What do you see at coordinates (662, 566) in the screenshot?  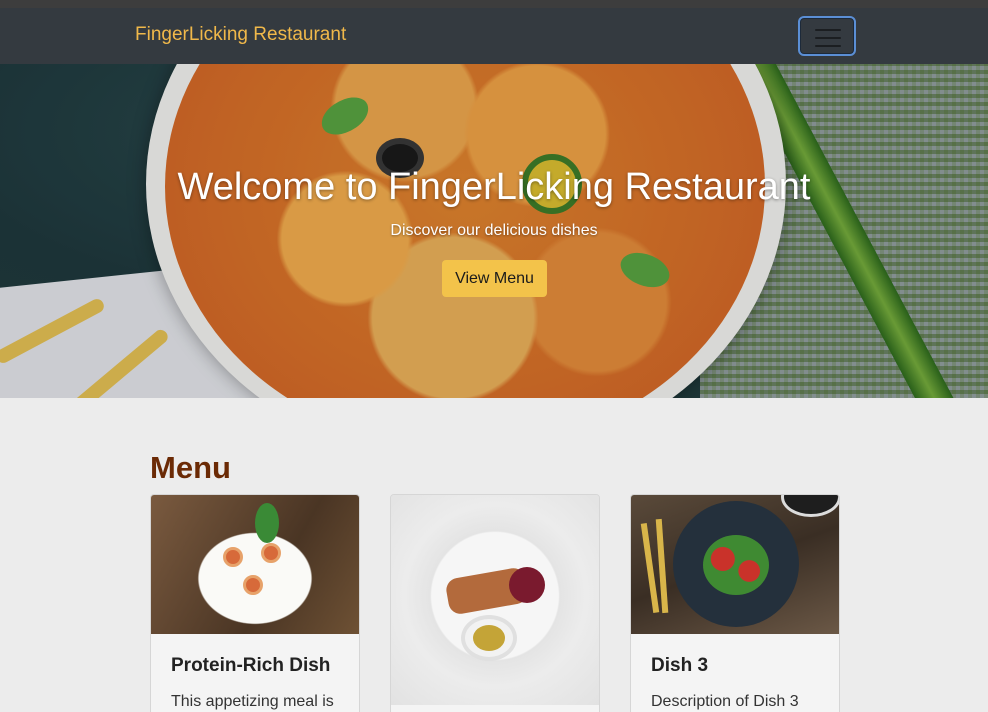 I see `knife-icon` at bounding box center [662, 566].